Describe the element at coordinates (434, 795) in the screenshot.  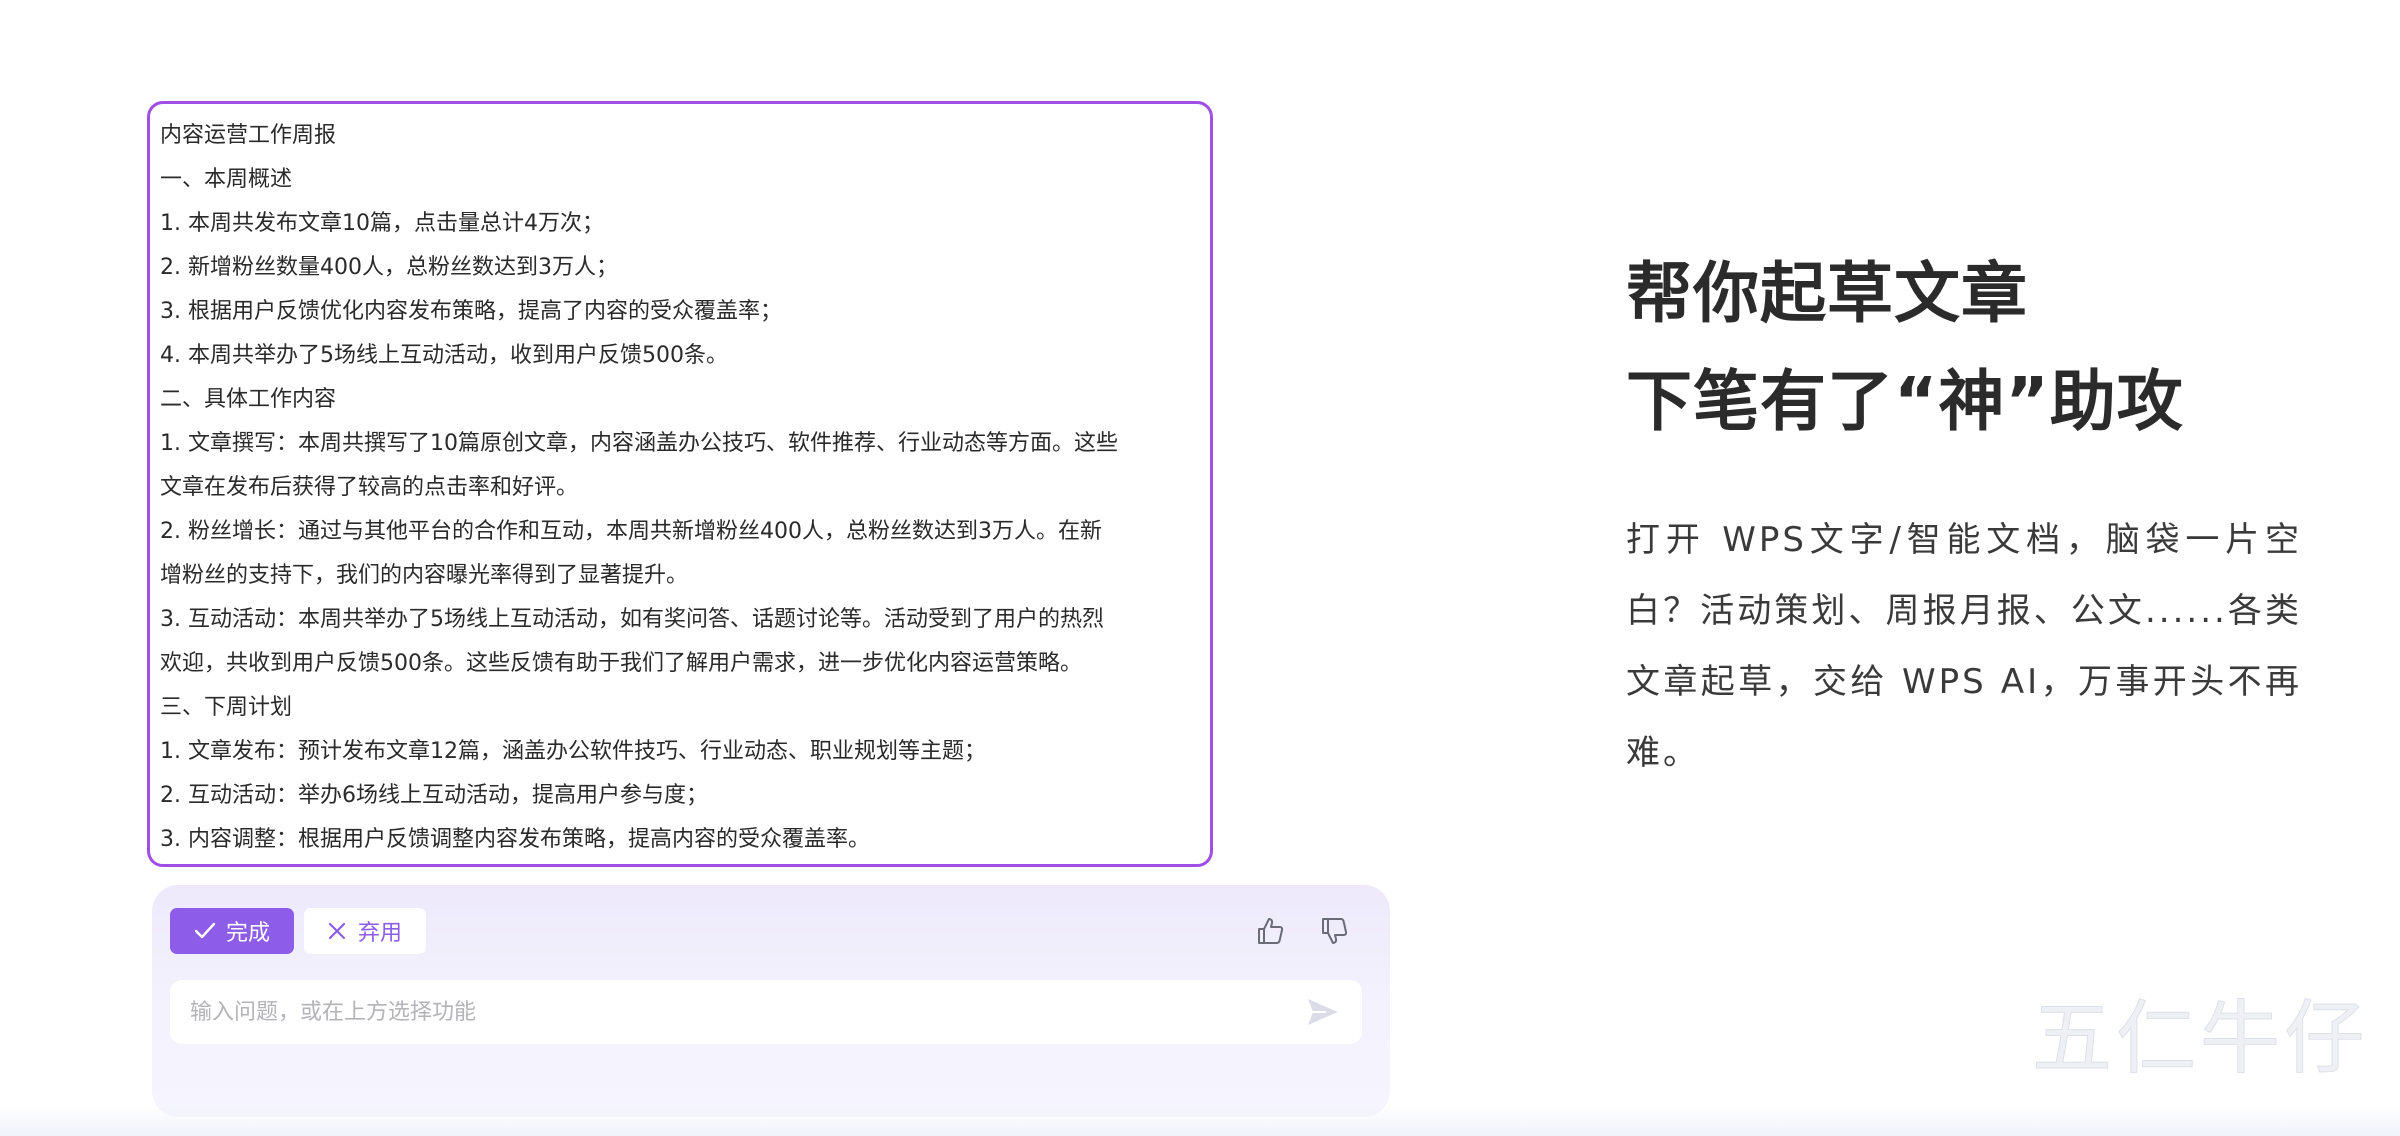
I see `document-line: 2. 互动活动：举办6场线上互动活动，提高用户参与度；` at that location.